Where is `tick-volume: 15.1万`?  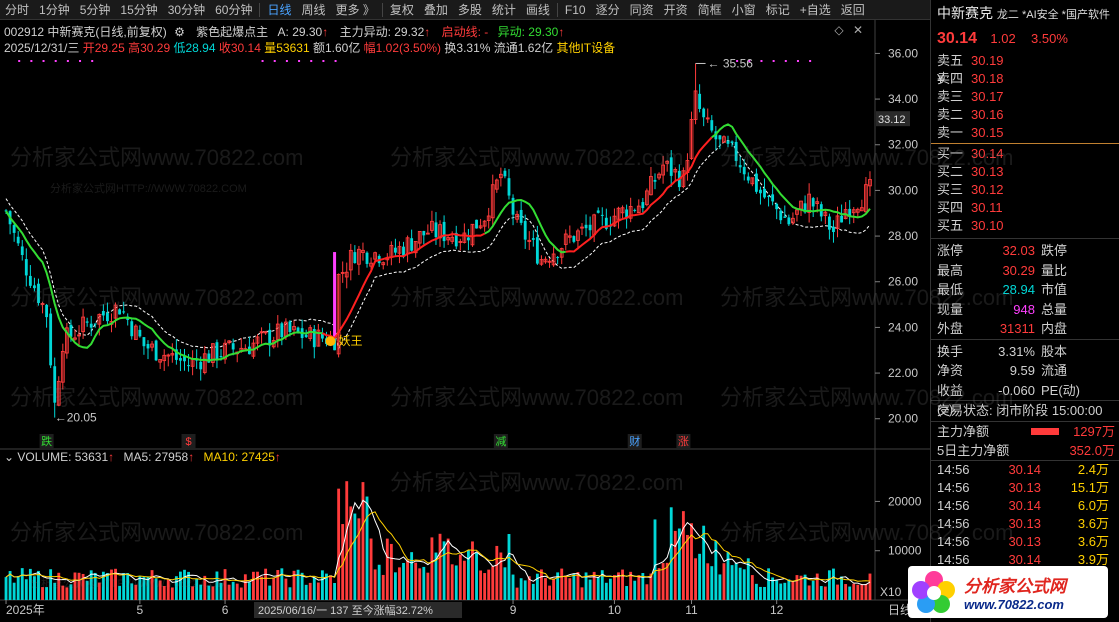 tick-volume: 15.1万 is located at coordinates (1089, 487).